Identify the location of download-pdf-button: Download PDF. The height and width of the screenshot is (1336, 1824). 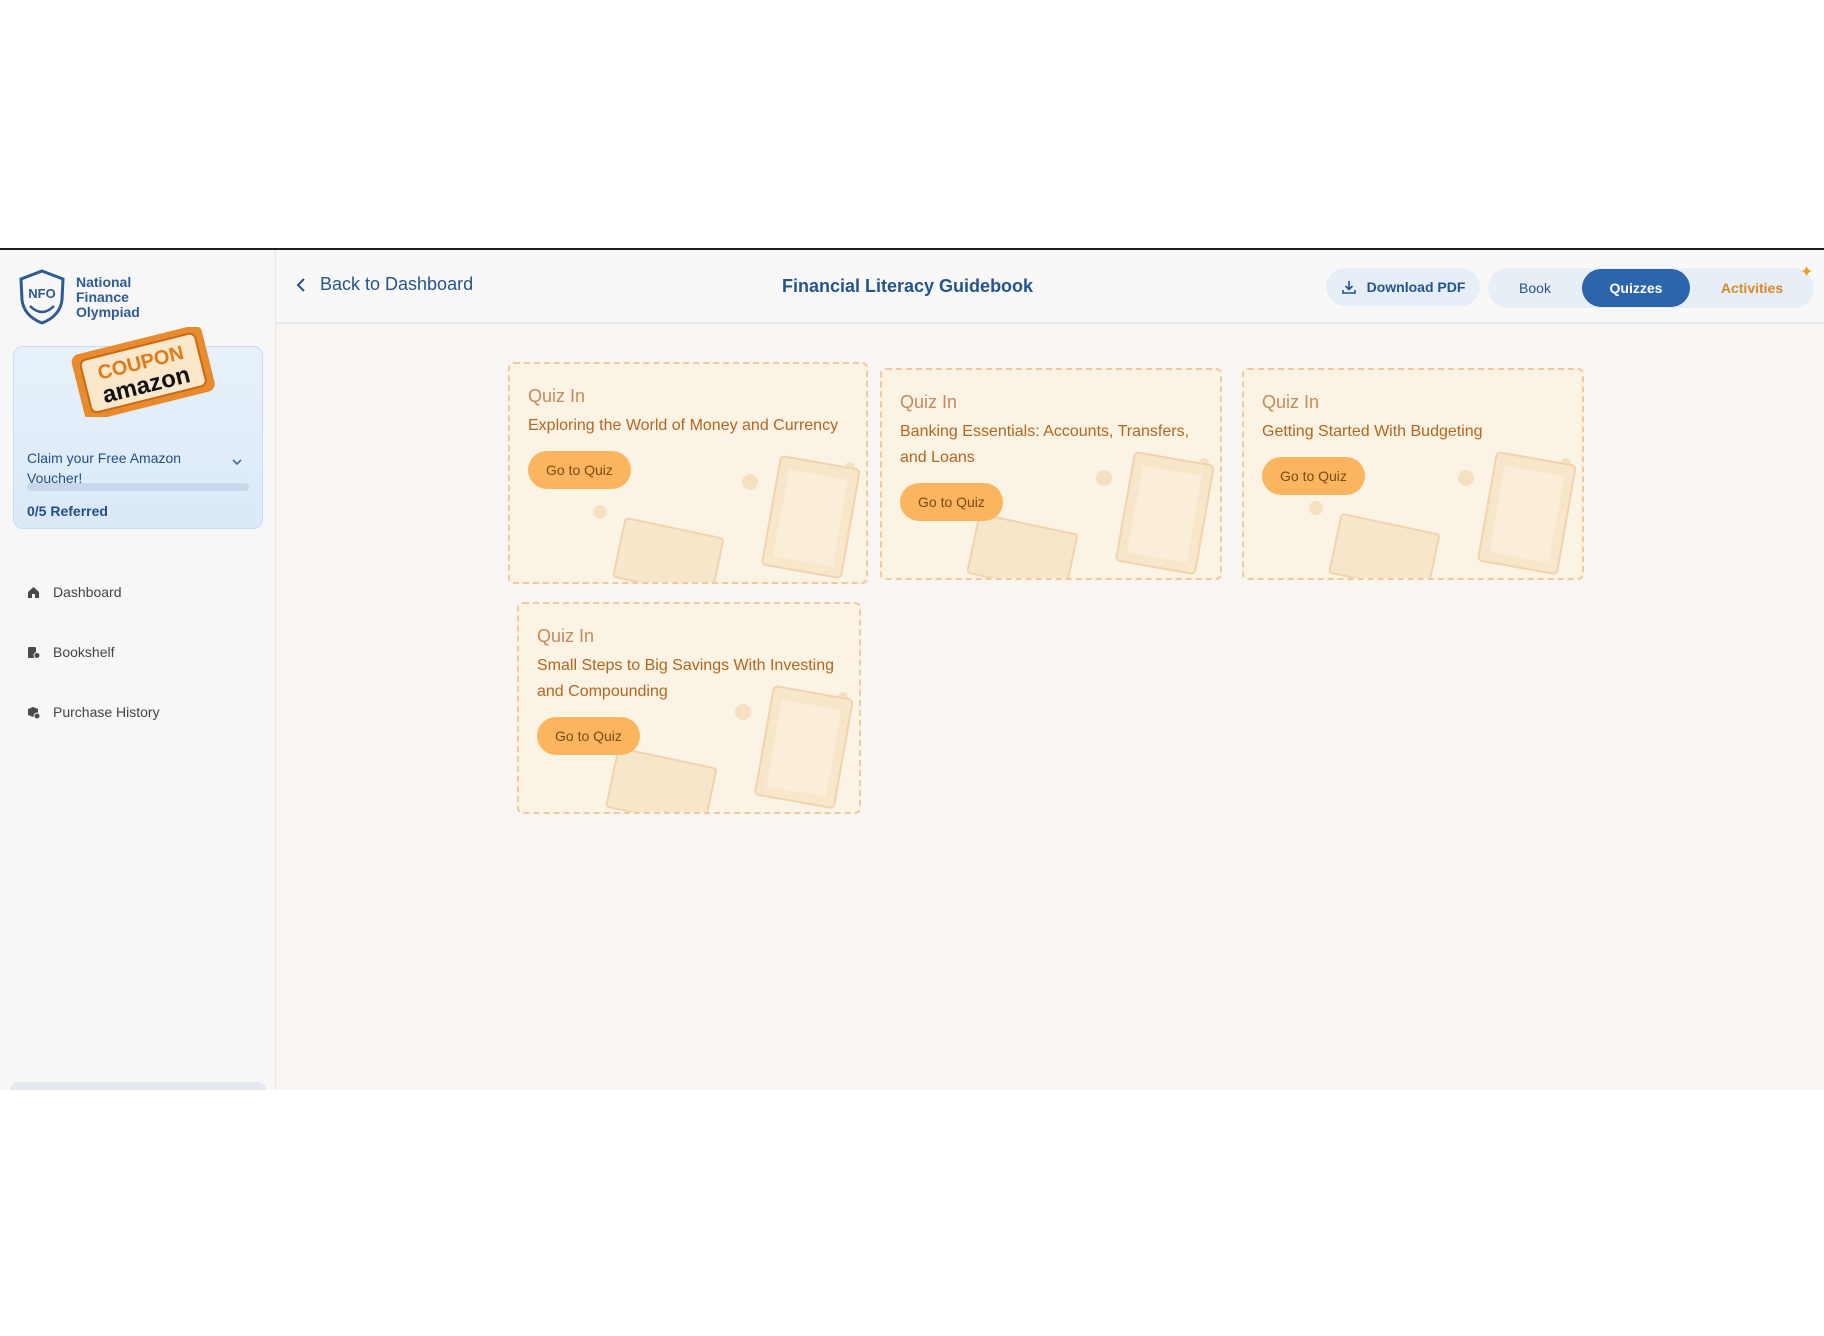
(1403, 287).